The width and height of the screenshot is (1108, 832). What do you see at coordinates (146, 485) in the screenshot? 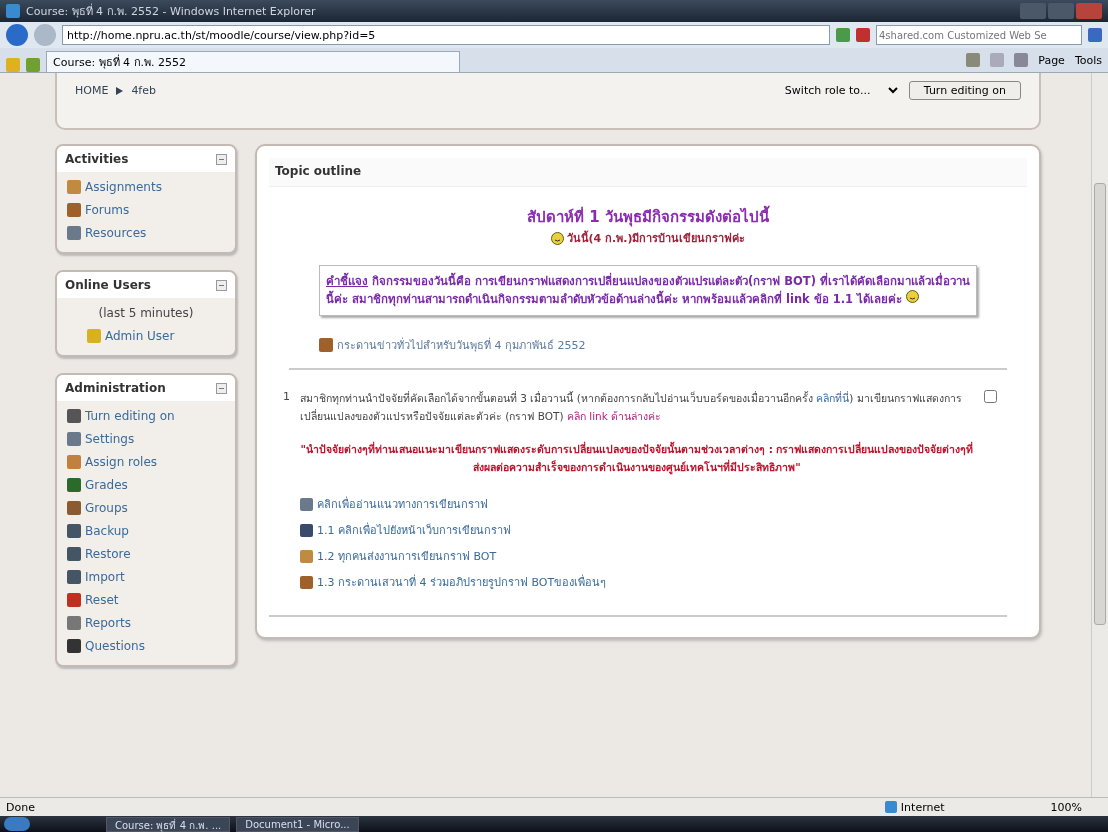
I see `block-link: Grades` at bounding box center [146, 485].